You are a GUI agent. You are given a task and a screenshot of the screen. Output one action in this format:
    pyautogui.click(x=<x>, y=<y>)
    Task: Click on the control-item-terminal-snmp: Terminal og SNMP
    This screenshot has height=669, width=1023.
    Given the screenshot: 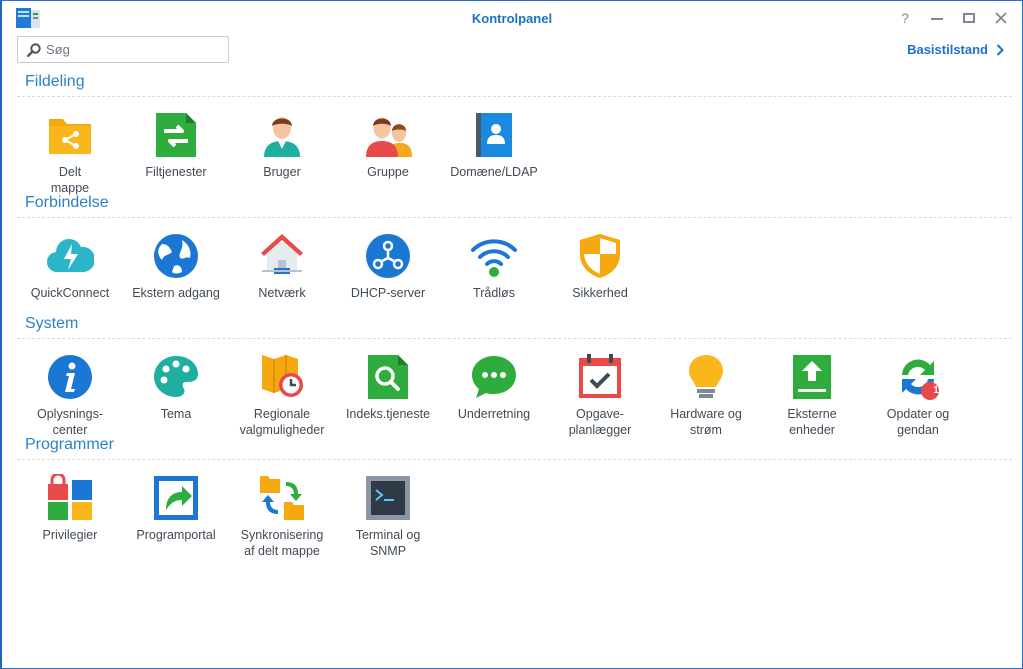 What is the action you would take?
    pyautogui.click(x=388, y=516)
    